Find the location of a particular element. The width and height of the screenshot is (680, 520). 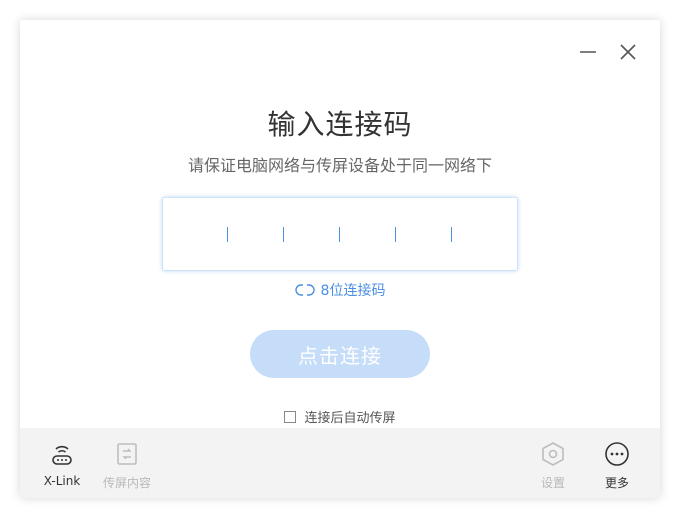

toolbar-xlink-button: X-Link is located at coordinates (62, 464).